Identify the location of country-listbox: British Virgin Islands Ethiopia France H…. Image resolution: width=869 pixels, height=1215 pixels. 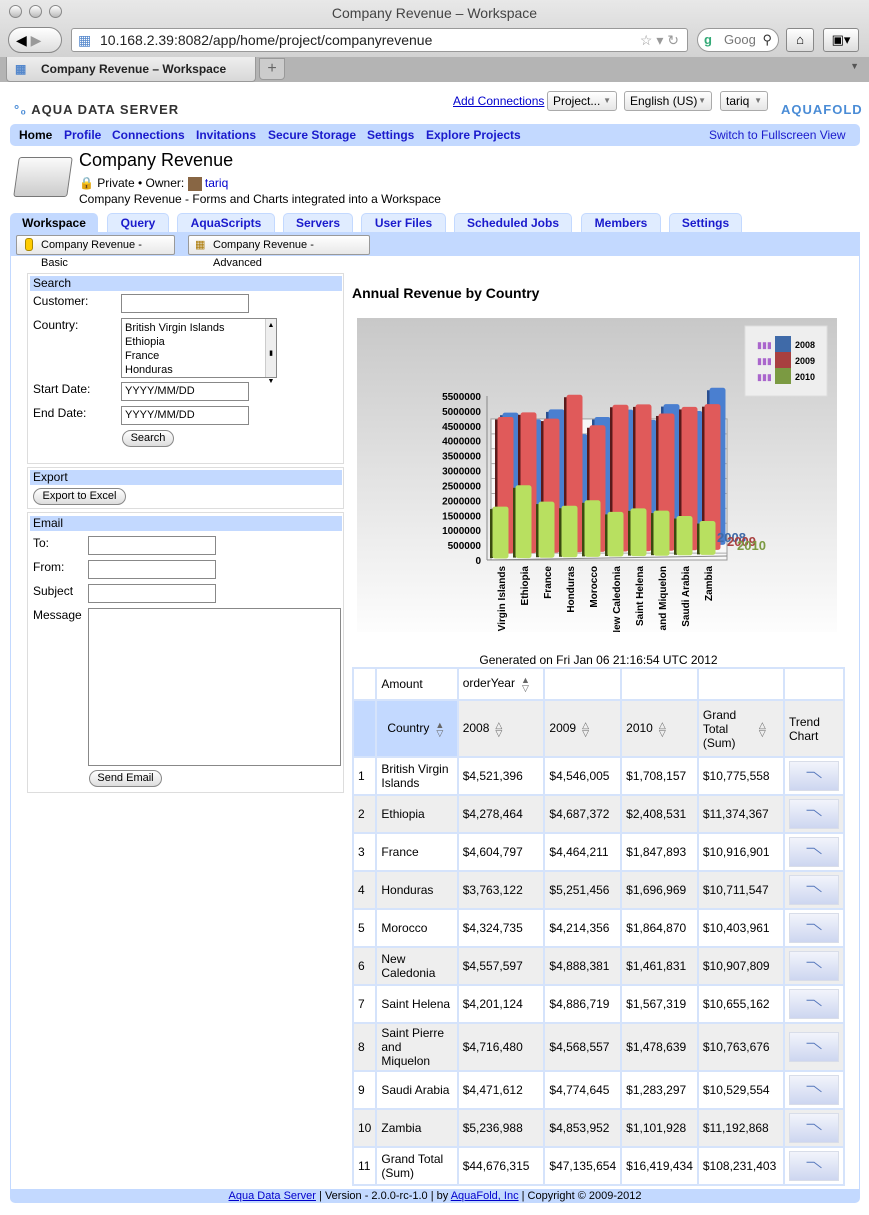
(199, 351).